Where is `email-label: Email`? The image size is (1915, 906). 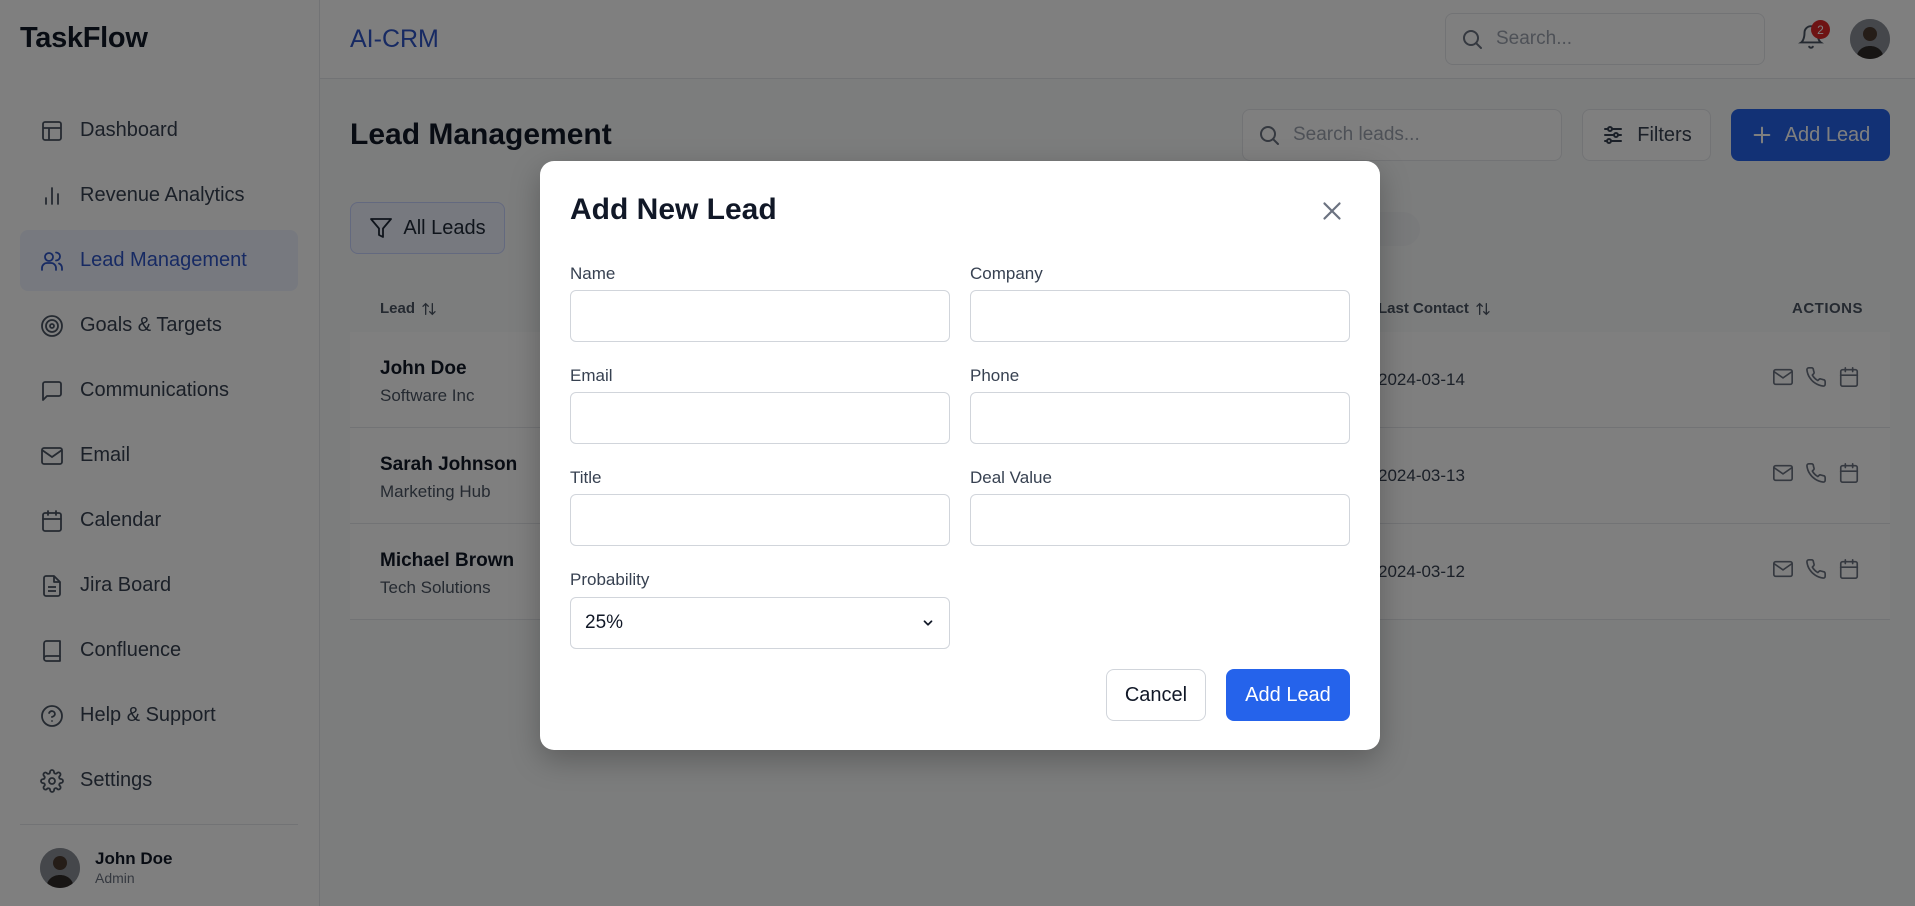
email-label: Email is located at coordinates (591, 375).